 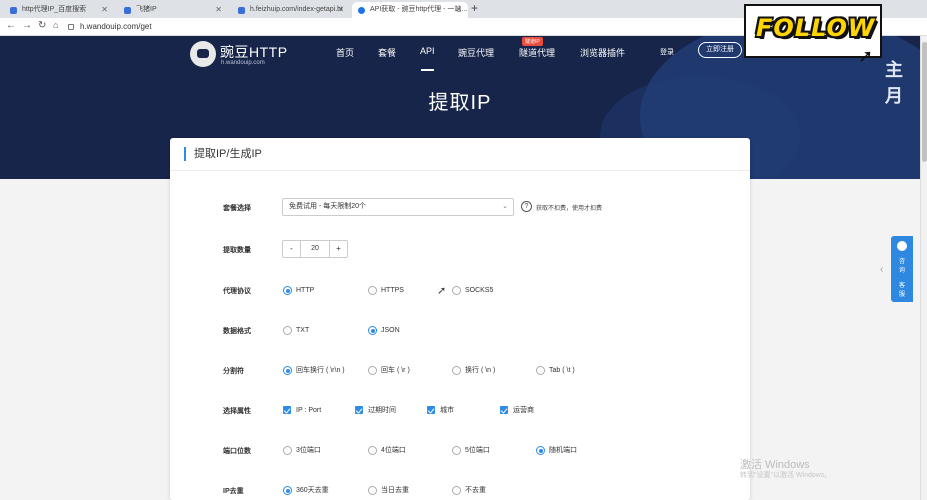 What do you see at coordinates (460, 170) in the screenshot?
I see `divider` at bounding box center [460, 170].